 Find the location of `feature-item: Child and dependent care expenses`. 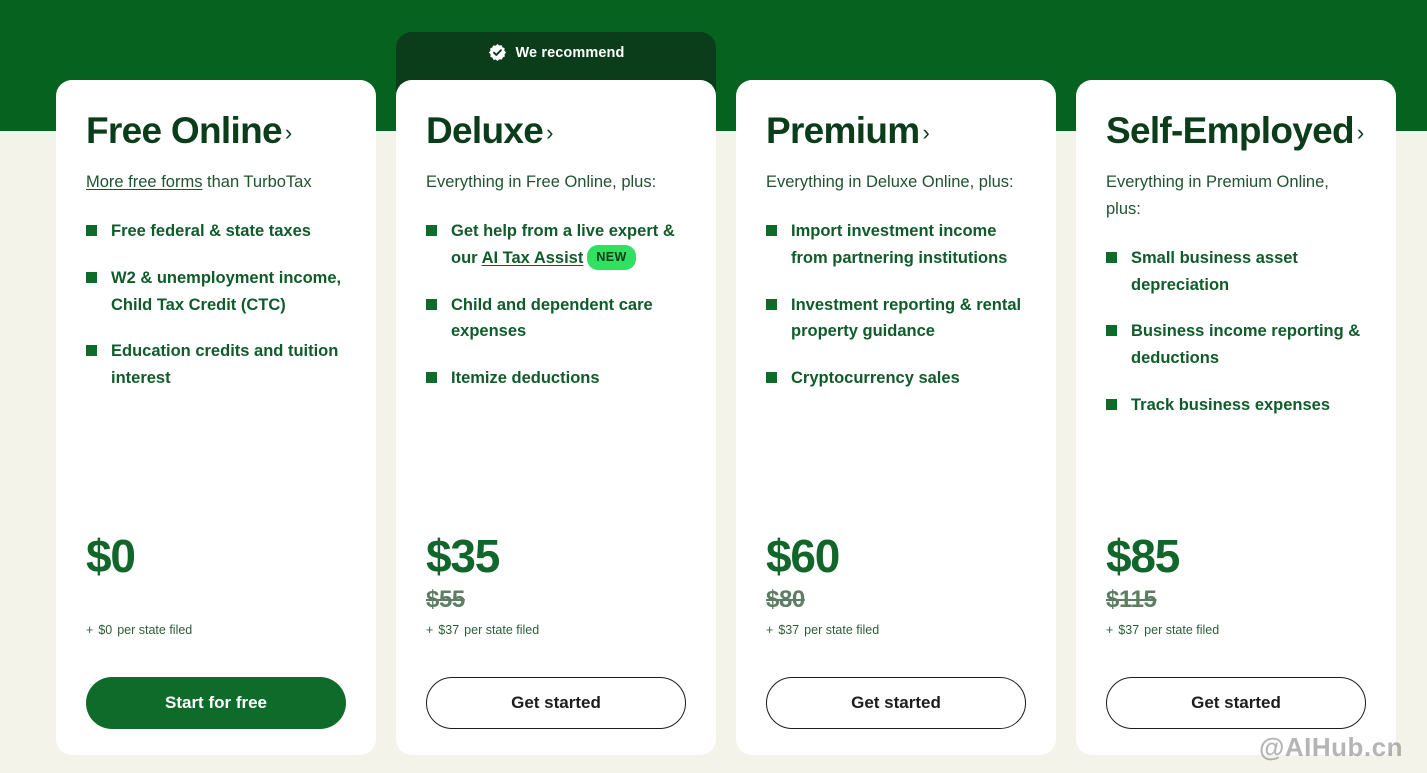

feature-item: Child and dependent care expenses is located at coordinates (556, 318).